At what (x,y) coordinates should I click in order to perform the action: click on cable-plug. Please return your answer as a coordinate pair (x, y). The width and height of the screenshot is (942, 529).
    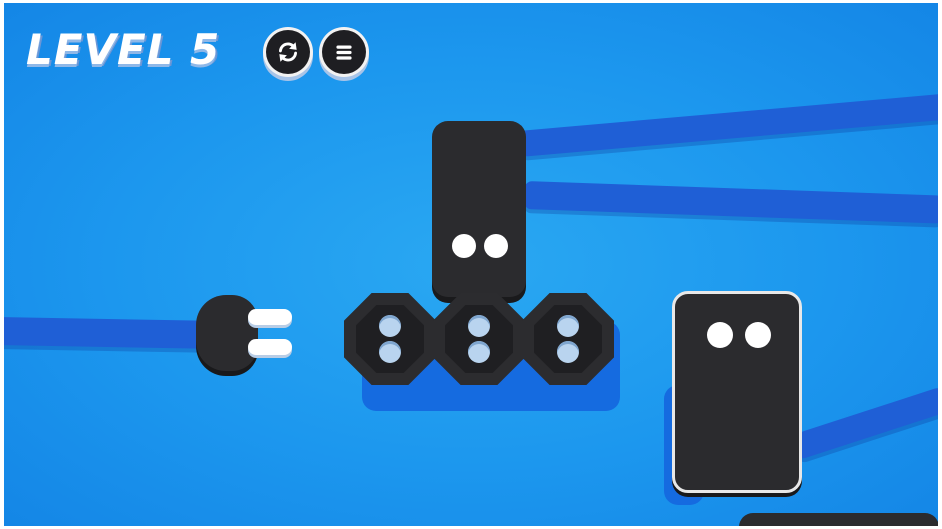
    Looking at the image, I should click on (246, 335).